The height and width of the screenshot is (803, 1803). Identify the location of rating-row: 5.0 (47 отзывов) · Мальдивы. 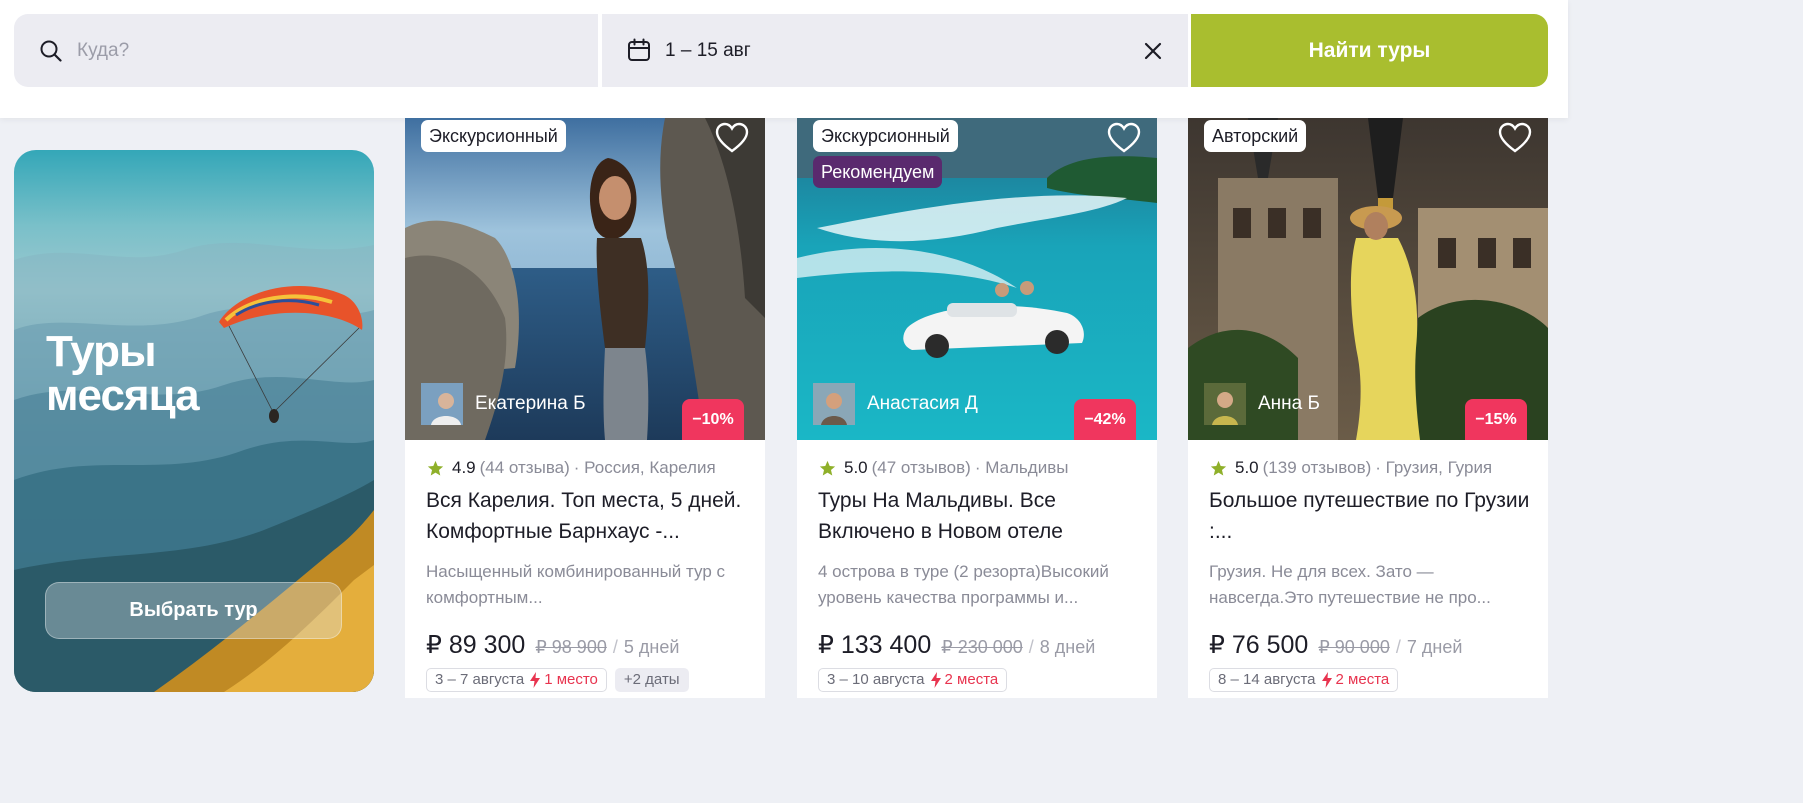
(943, 468).